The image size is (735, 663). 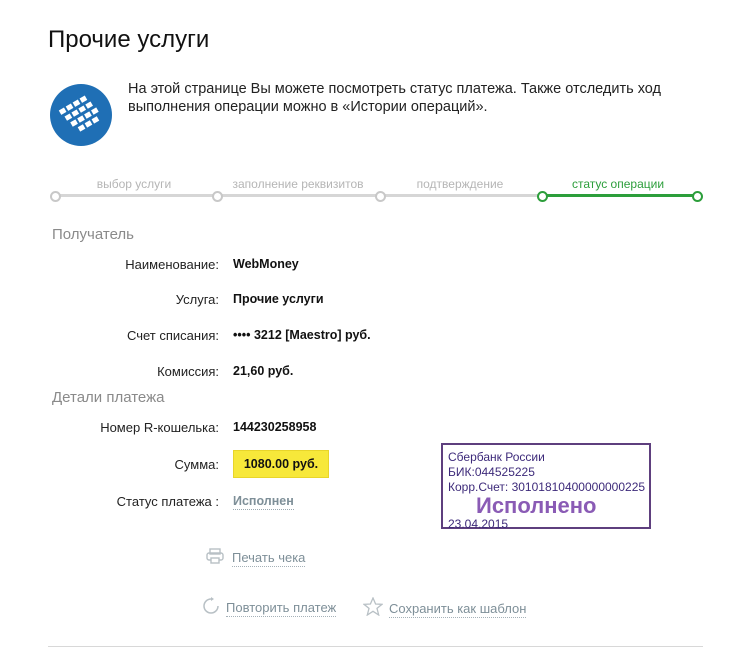 What do you see at coordinates (275, 427) in the screenshot?
I see `wallet-value: 144230258958` at bounding box center [275, 427].